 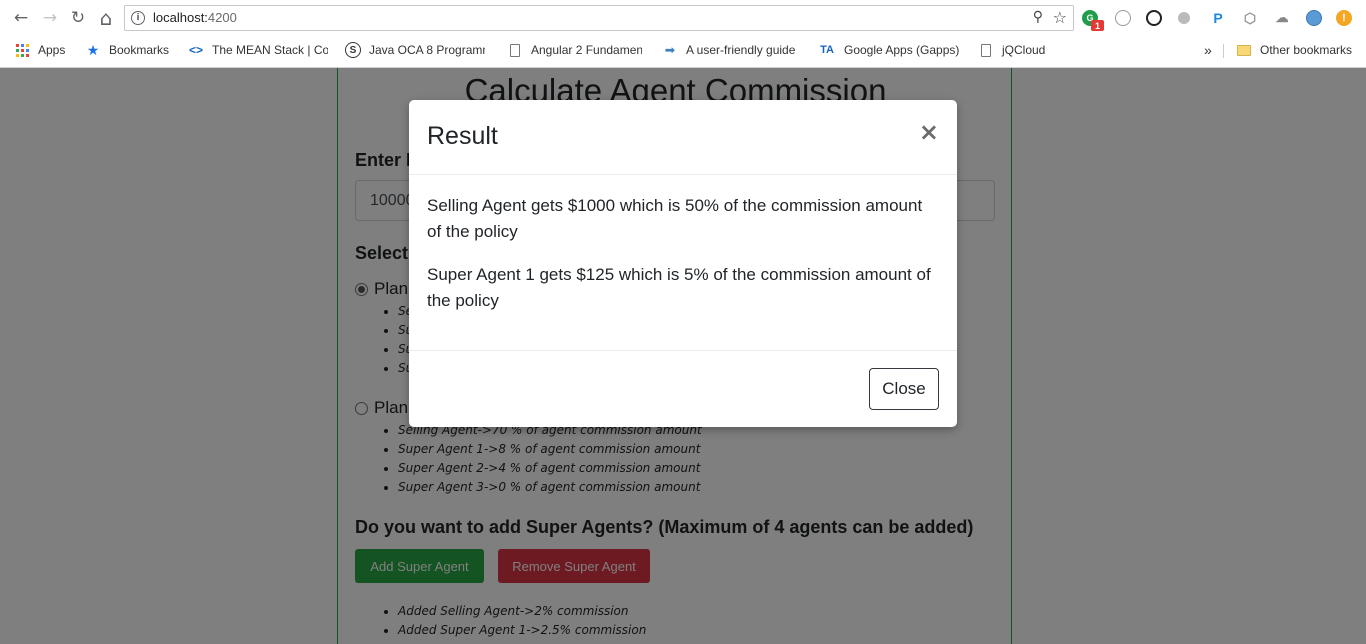 I want to click on bookmark-google-apps: TA Google Apps (Gapps), so click(x=889, y=50).